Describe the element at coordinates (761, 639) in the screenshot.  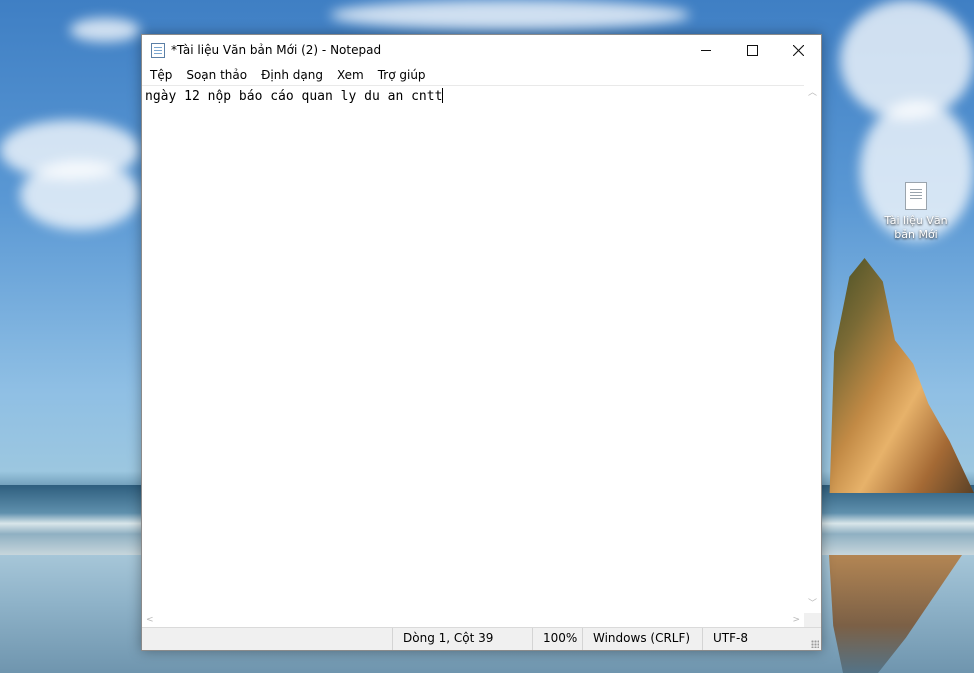
I see `status-encoding: UTF-8` at that location.